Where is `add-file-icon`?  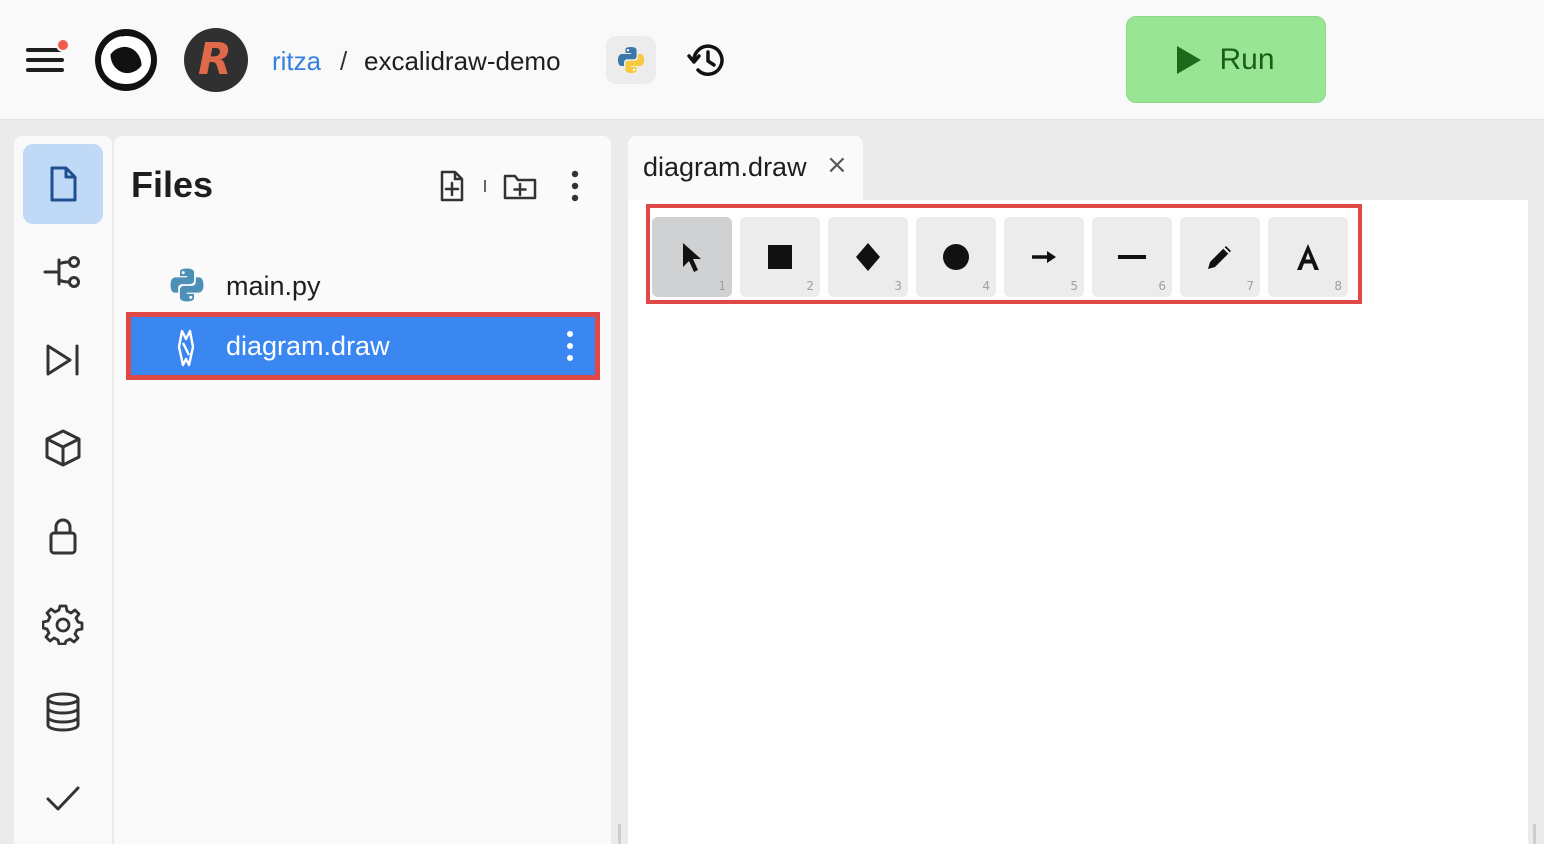
add-file-icon is located at coordinates (452, 186).